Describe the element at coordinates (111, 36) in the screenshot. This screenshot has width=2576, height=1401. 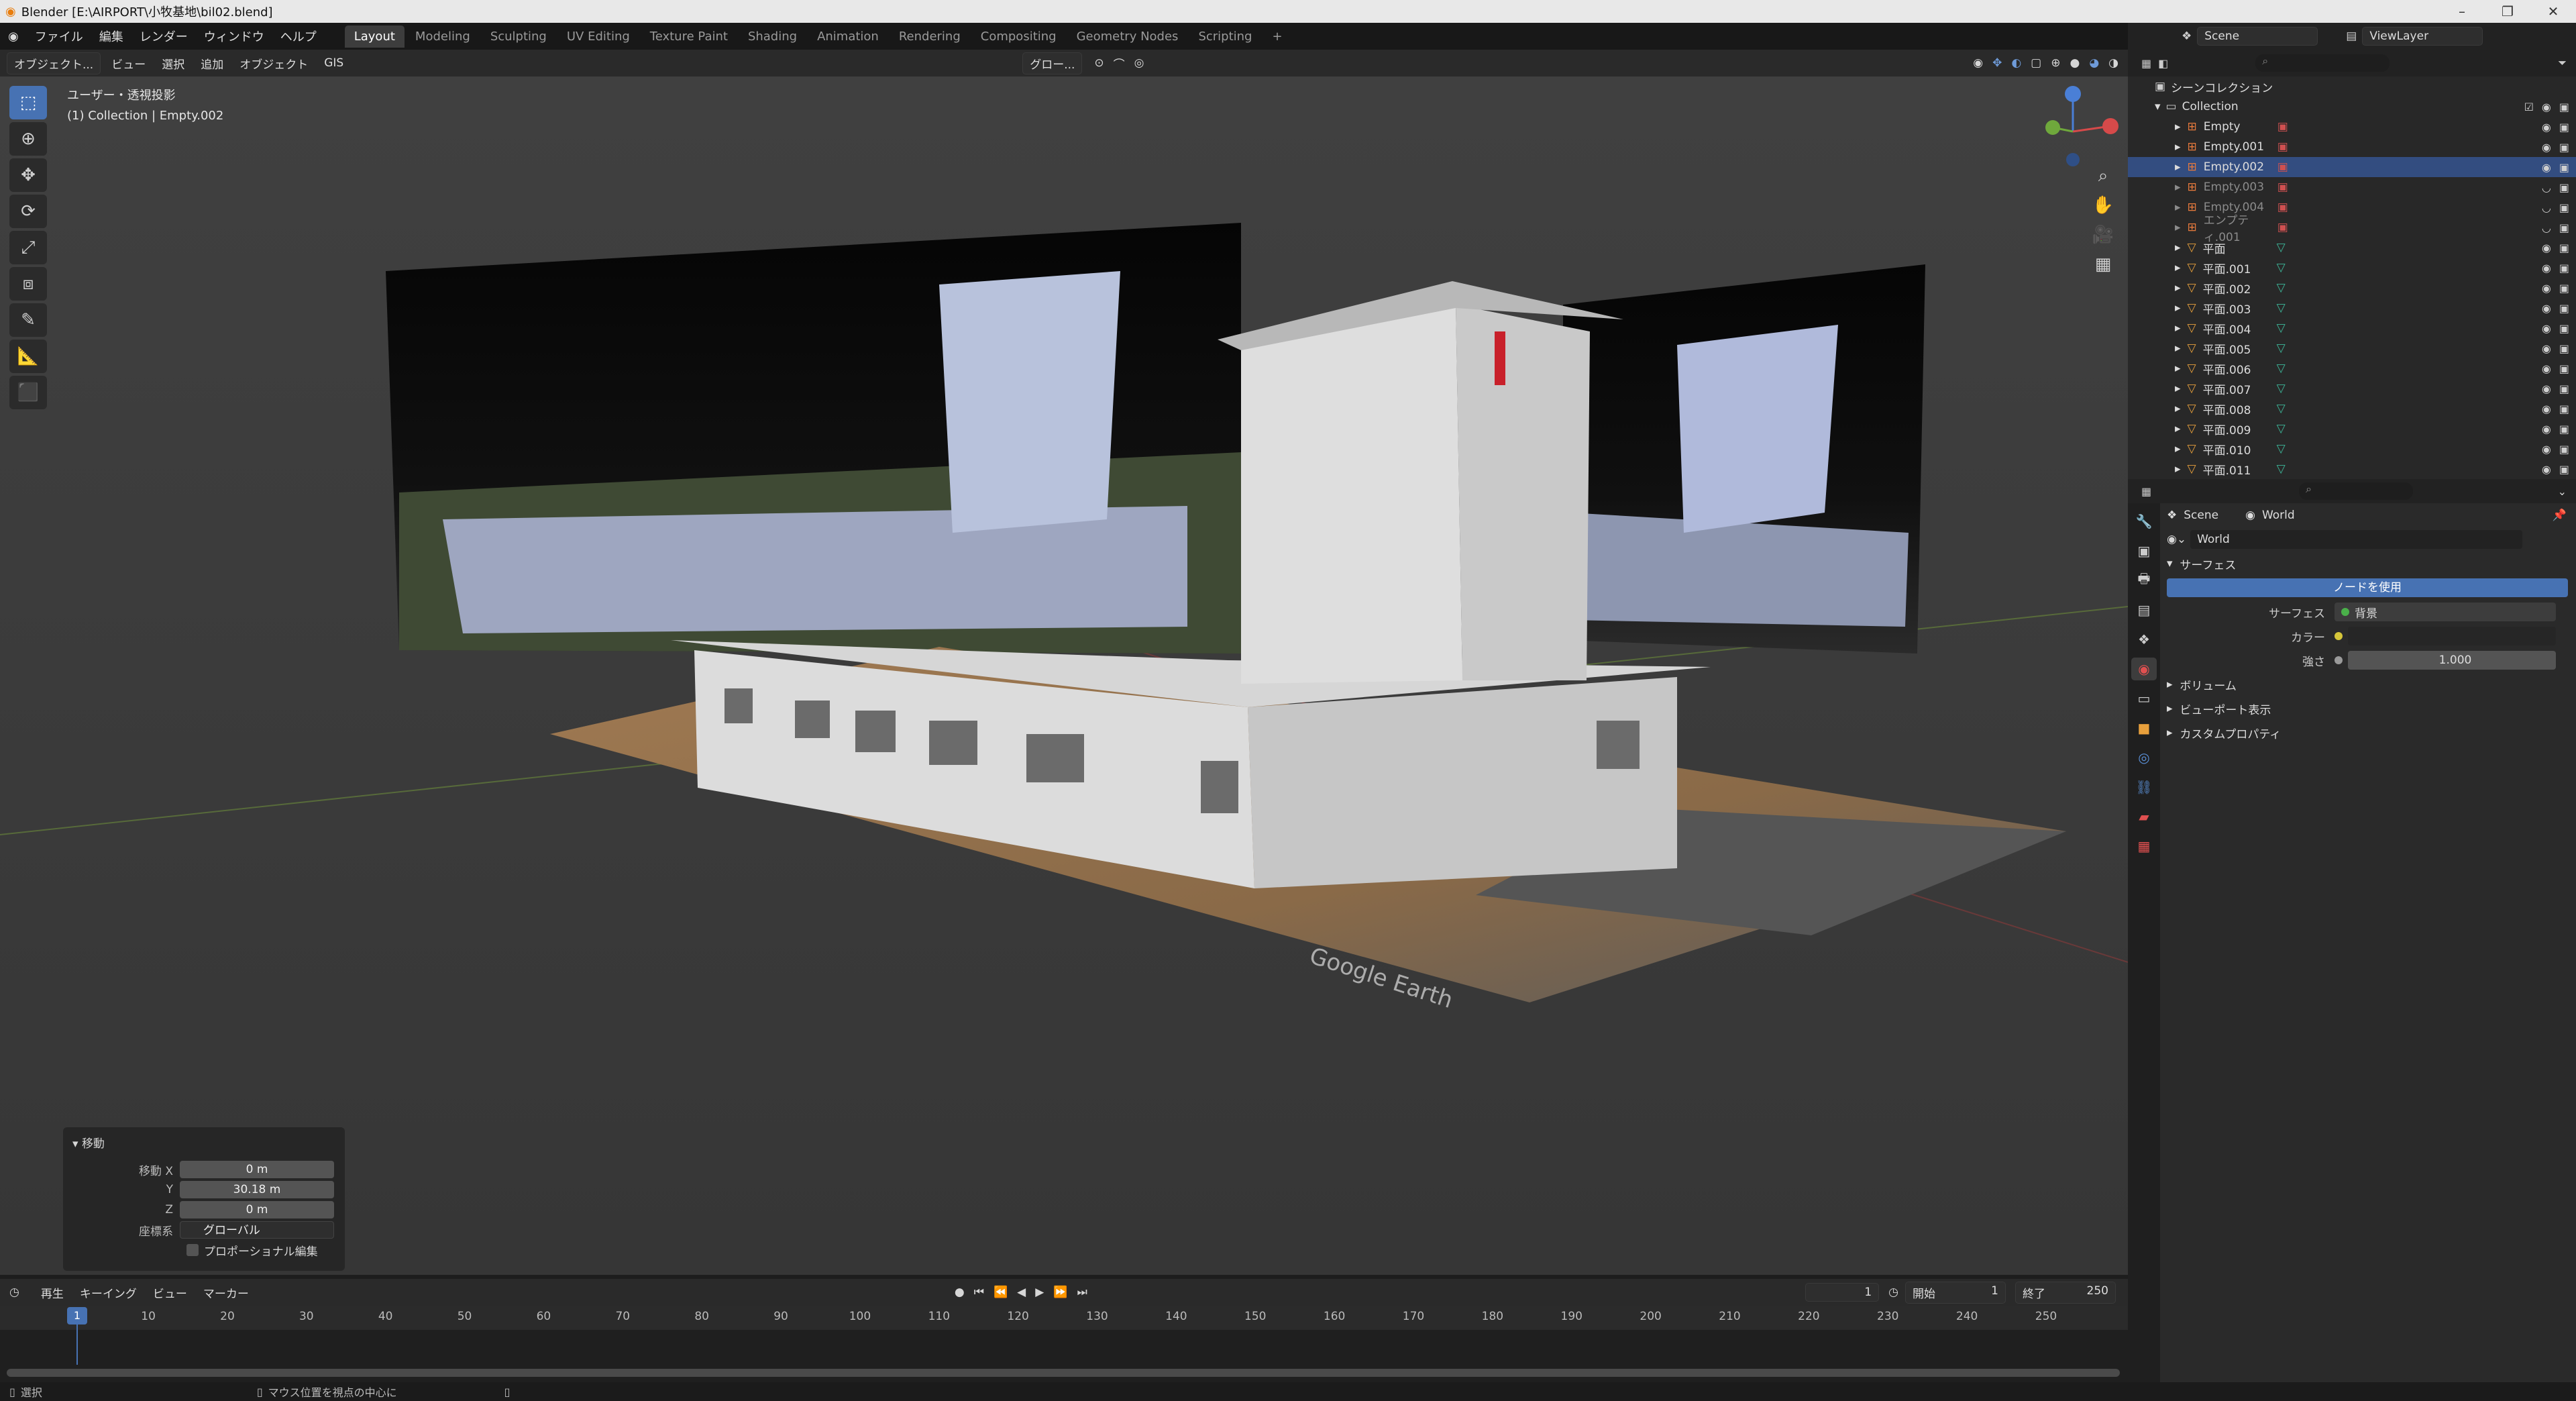
I see `menu-edit: 編集` at that location.